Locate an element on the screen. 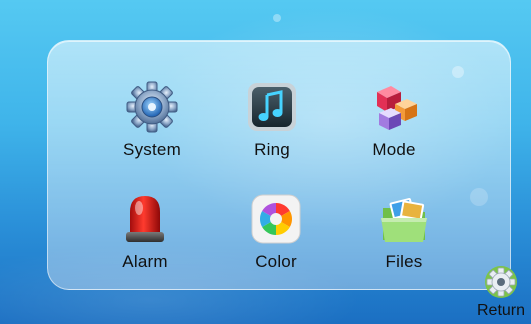 Image resolution: width=531 pixels, height=324 pixels. menu-item-color: Color is located at coordinates (276, 242).